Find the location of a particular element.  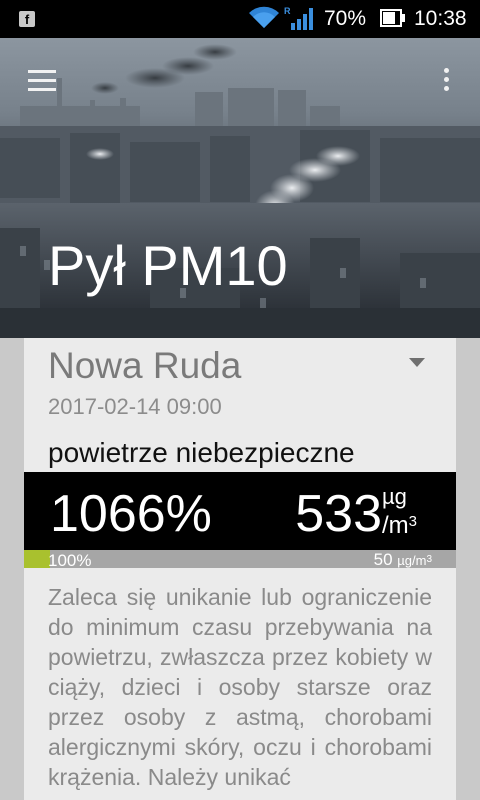

norm-scale-fill is located at coordinates (37, 559).